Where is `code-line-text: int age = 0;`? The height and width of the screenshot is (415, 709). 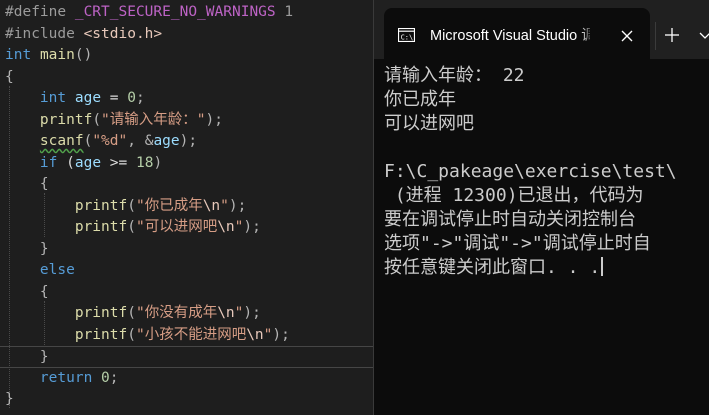
code-line-text: int age = 0; is located at coordinates (75, 99).